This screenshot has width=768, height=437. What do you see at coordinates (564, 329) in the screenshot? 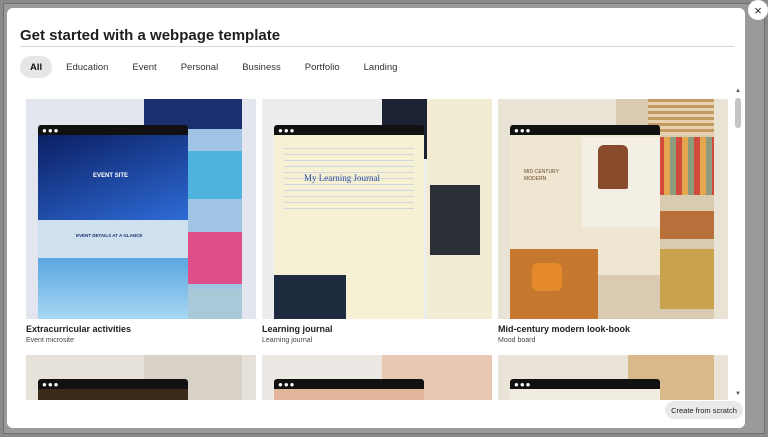
I see `template-title: Mid-century modern look-book` at bounding box center [564, 329].